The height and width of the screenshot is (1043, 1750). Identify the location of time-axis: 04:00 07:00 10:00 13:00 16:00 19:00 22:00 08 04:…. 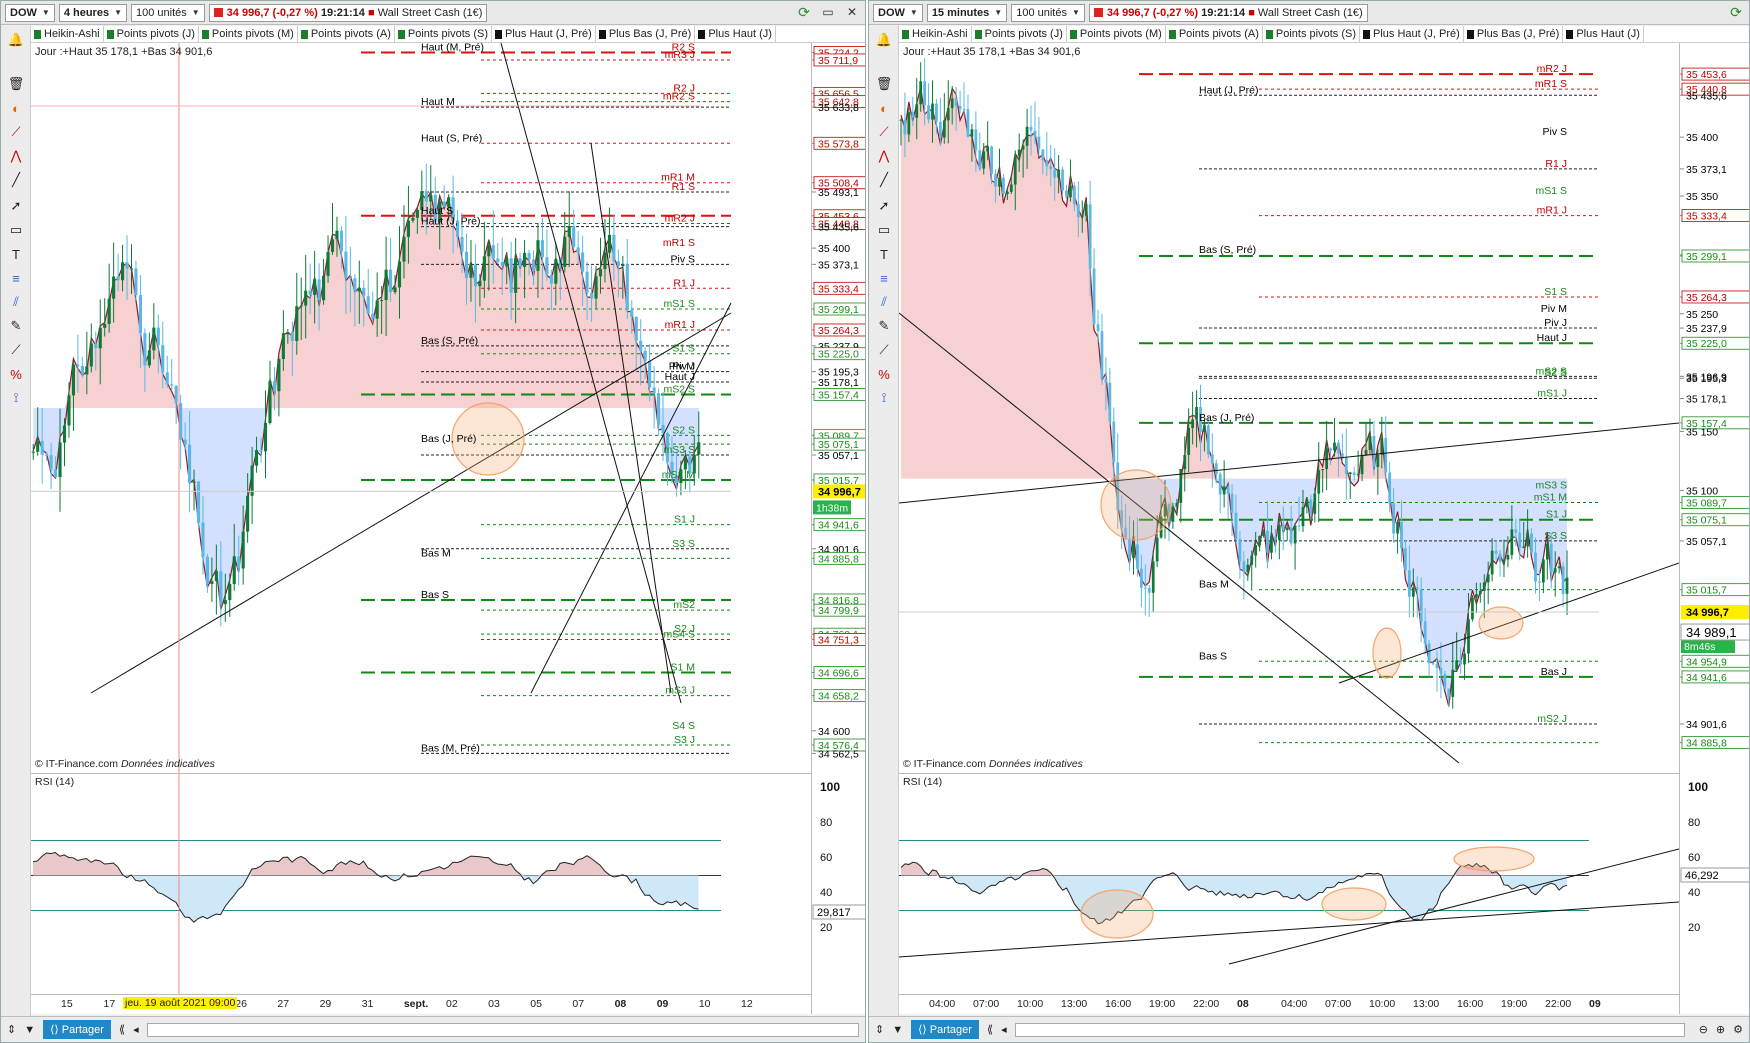
(1289, 1004).